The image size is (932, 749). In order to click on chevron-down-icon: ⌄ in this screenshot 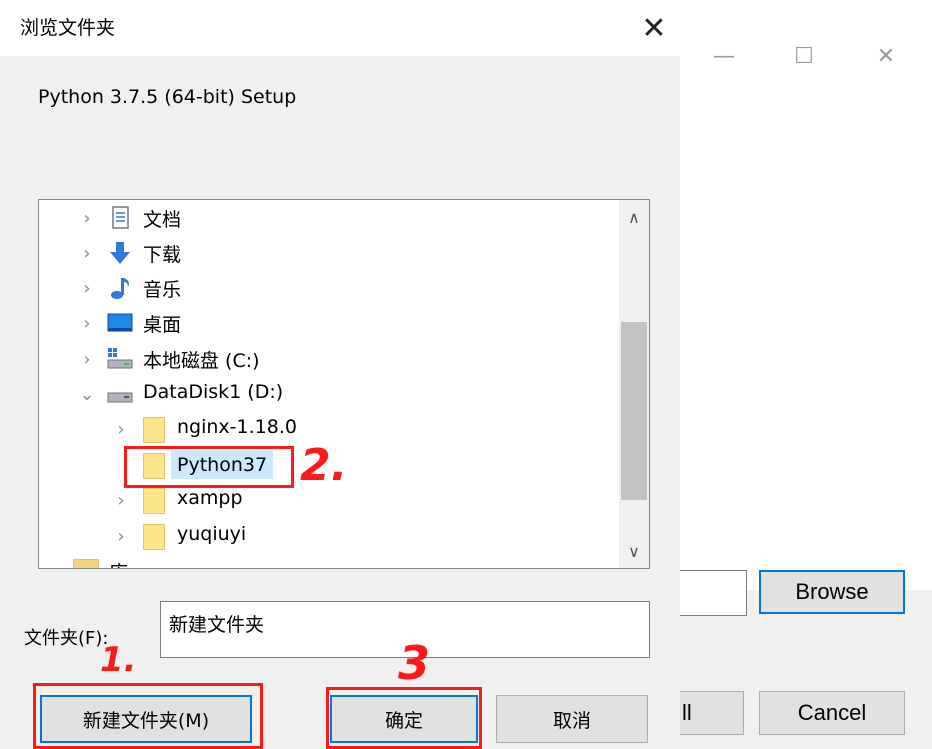, I will do `click(87, 394)`.